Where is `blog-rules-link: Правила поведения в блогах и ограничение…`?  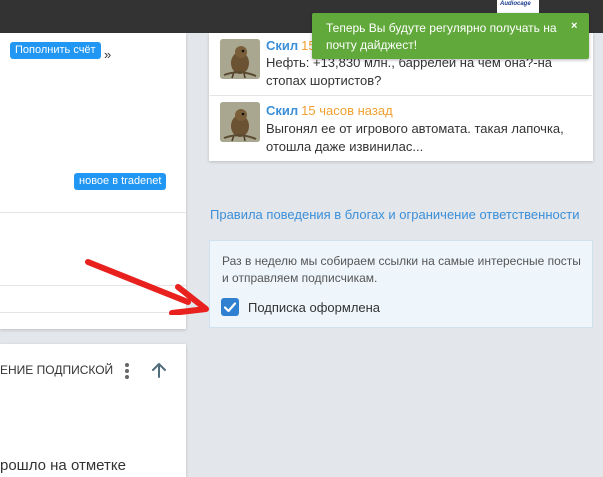 blog-rules-link: Правила поведения в блогах и ограничение… is located at coordinates (394, 214).